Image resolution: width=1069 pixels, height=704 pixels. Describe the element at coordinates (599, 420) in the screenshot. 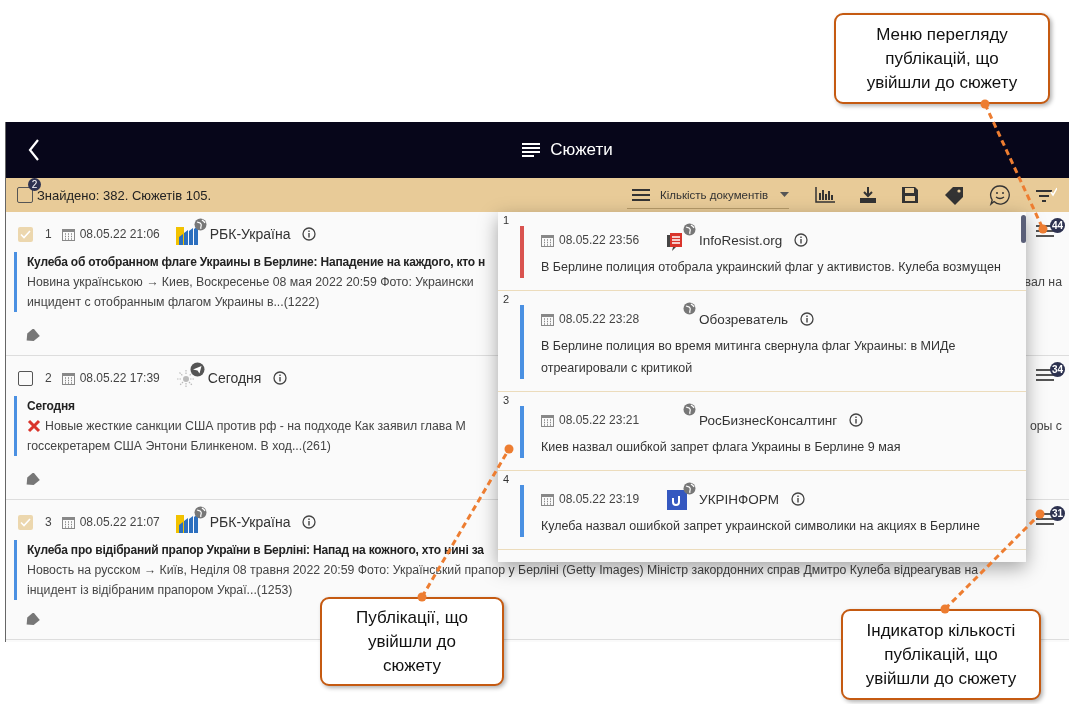

I see `publication-date: 08.05.22 23:21` at that location.